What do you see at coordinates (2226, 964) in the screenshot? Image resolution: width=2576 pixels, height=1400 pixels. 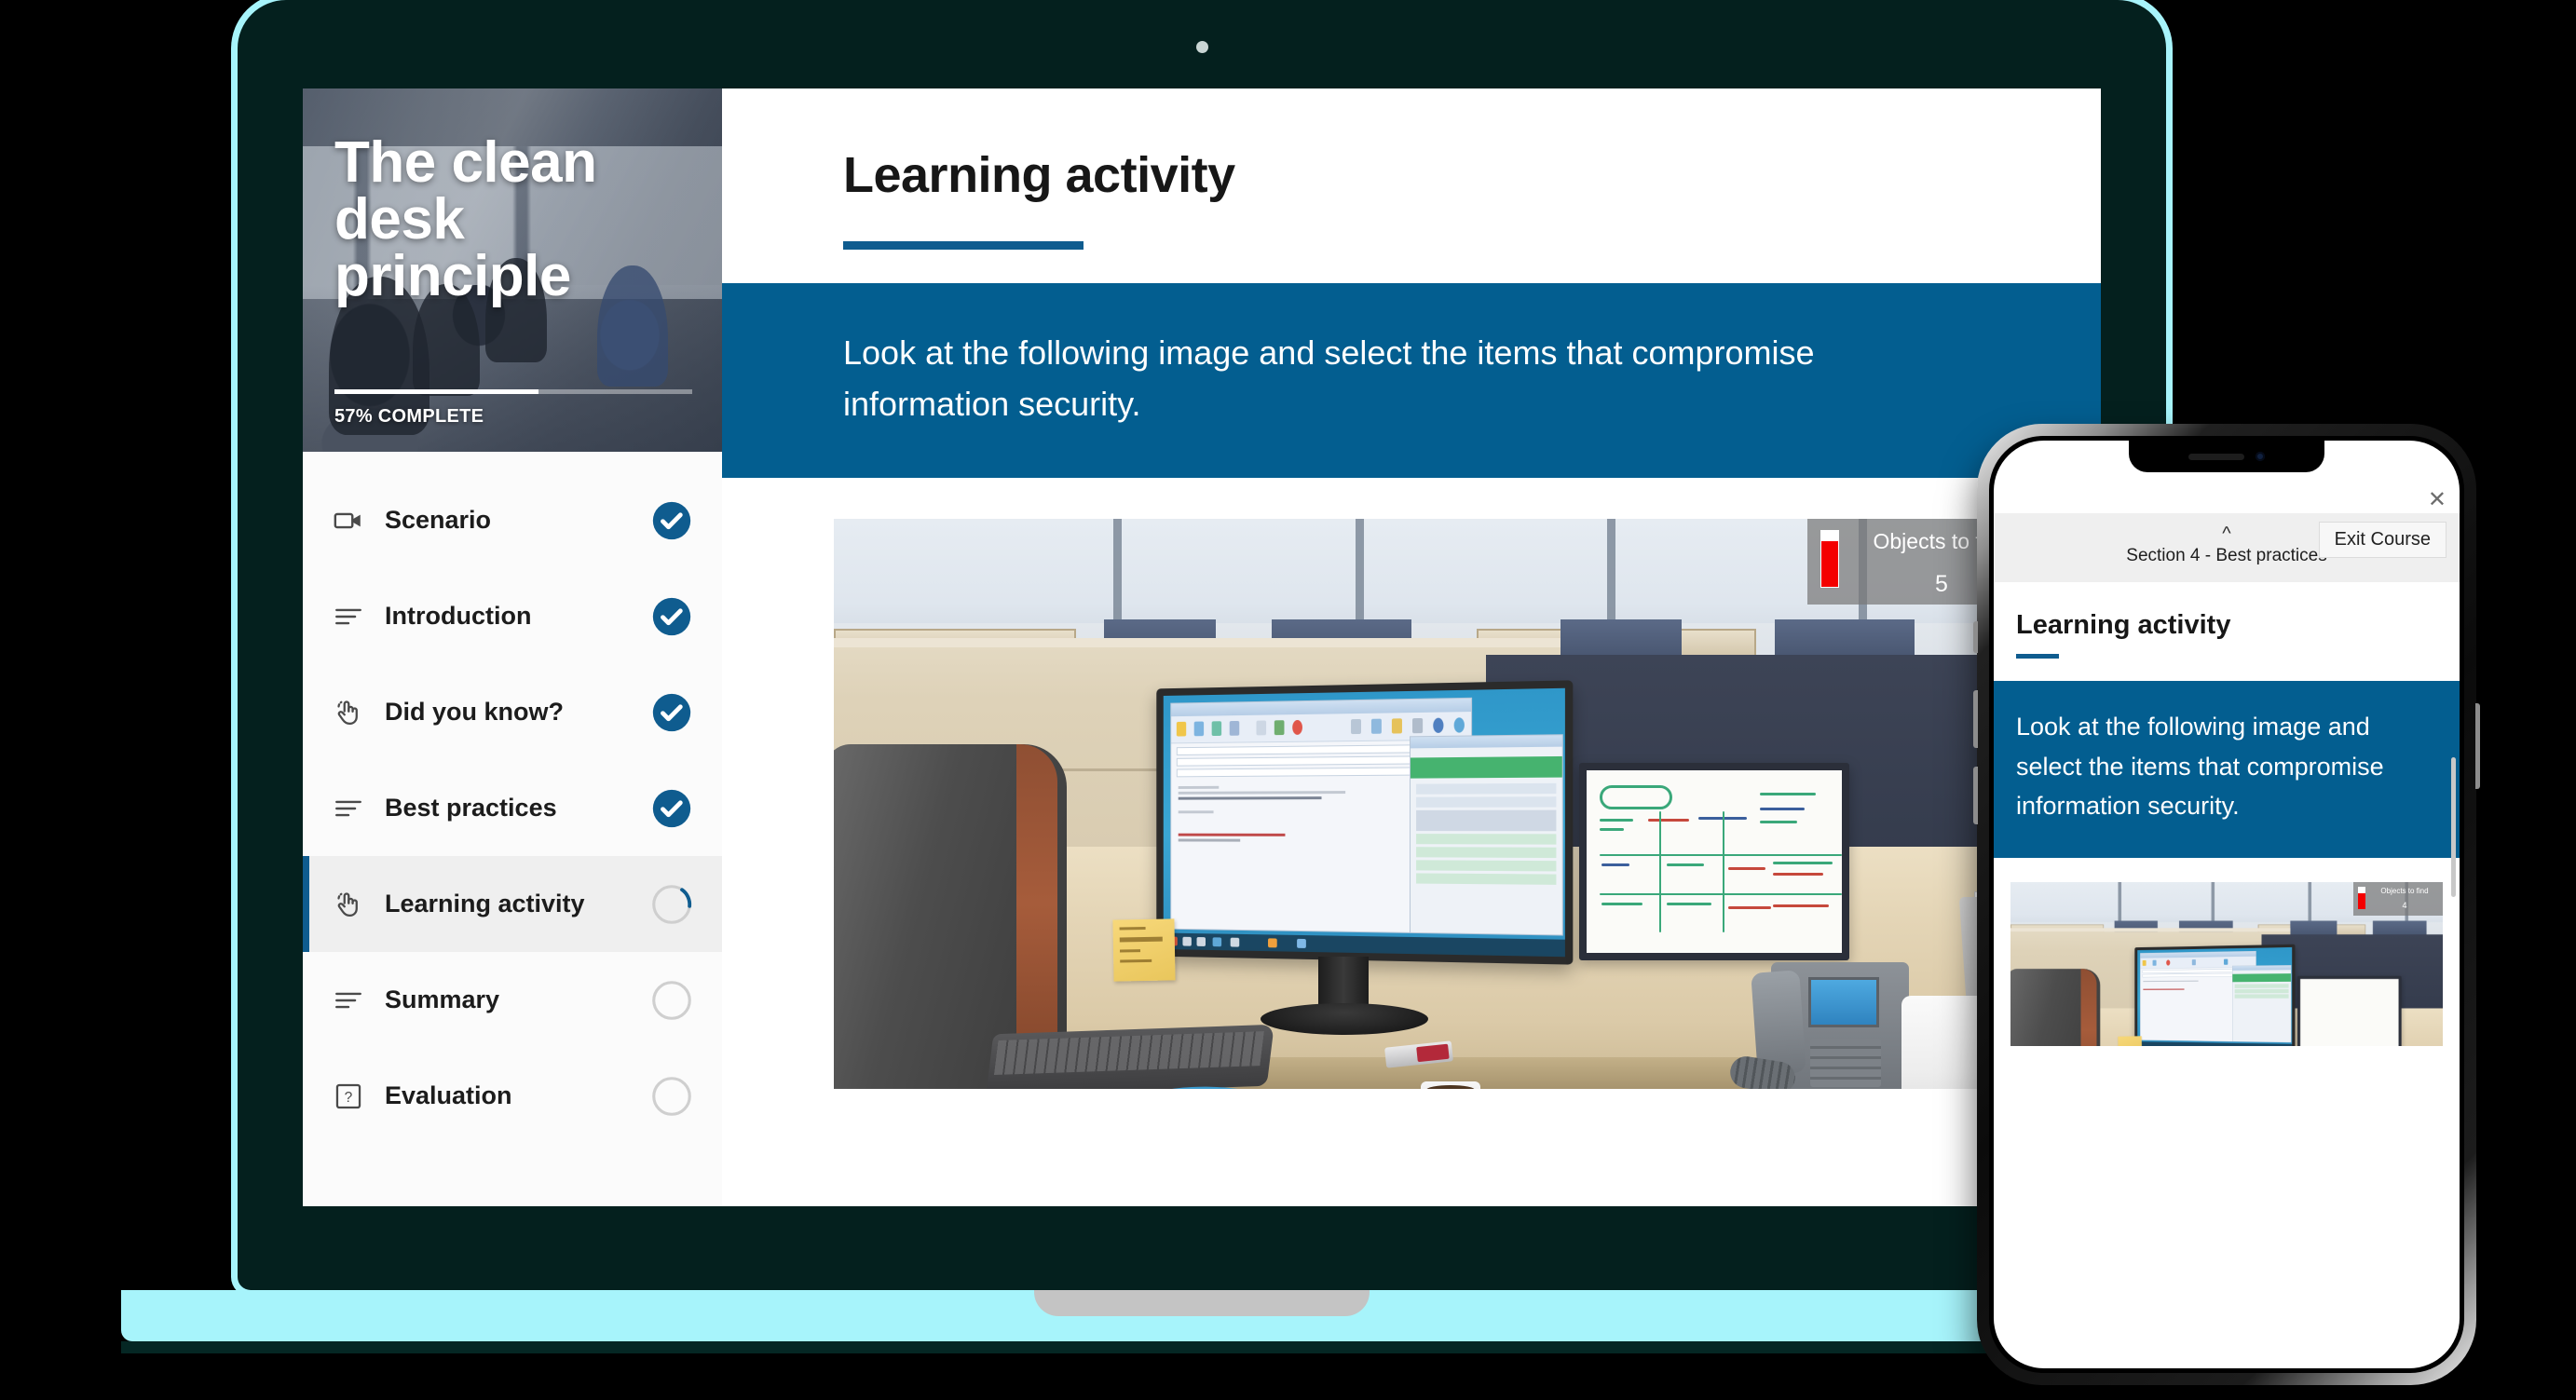 I see `phone-activity-image: Objects to find 4` at bounding box center [2226, 964].